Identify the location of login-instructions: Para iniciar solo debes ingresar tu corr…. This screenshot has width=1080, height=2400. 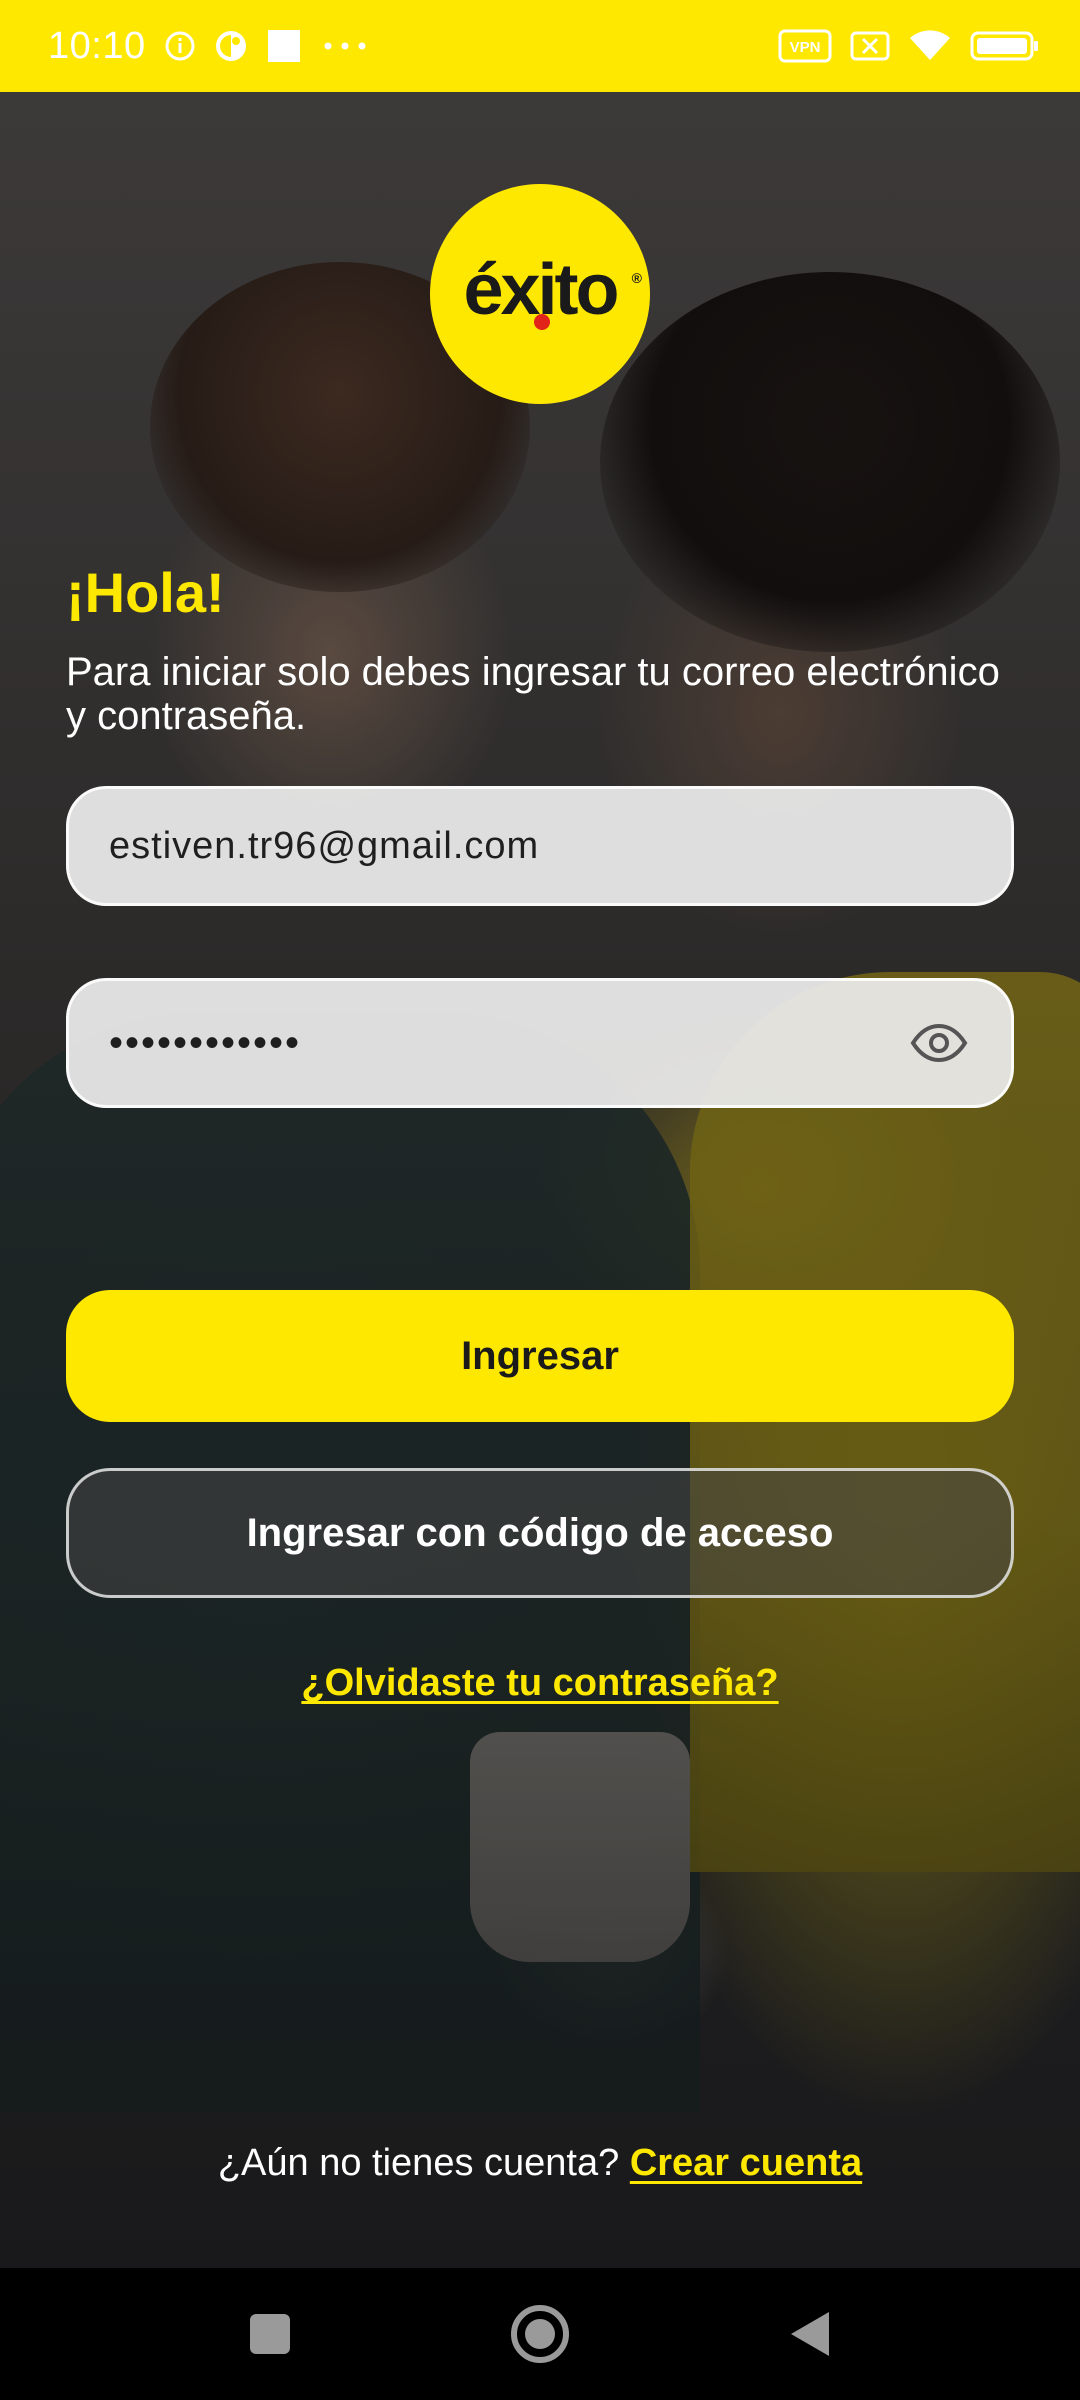
(533, 694).